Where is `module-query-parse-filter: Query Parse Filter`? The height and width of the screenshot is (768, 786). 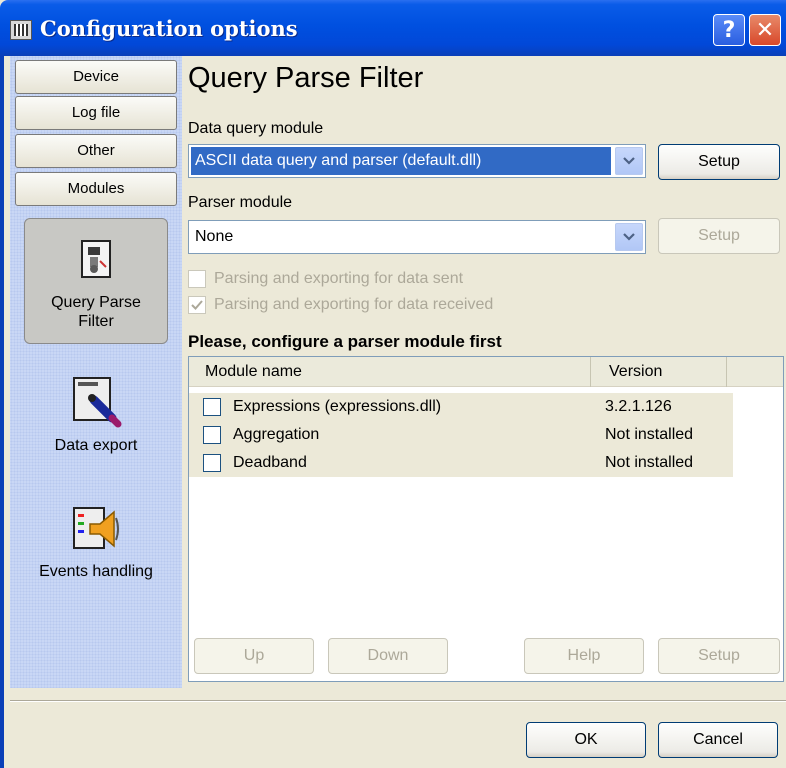
module-query-parse-filter: Query Parse Filter is located at coordinates (96, 281).